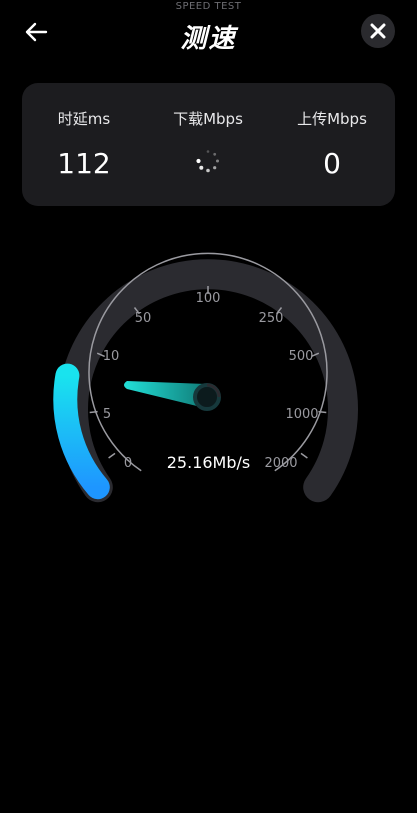 The height and width of the screenshot is (813, 417). What do you see at coordinates (143, 318) in the screenshot?
I see `scale-label-50: 50` at bounding box center [143, 318].